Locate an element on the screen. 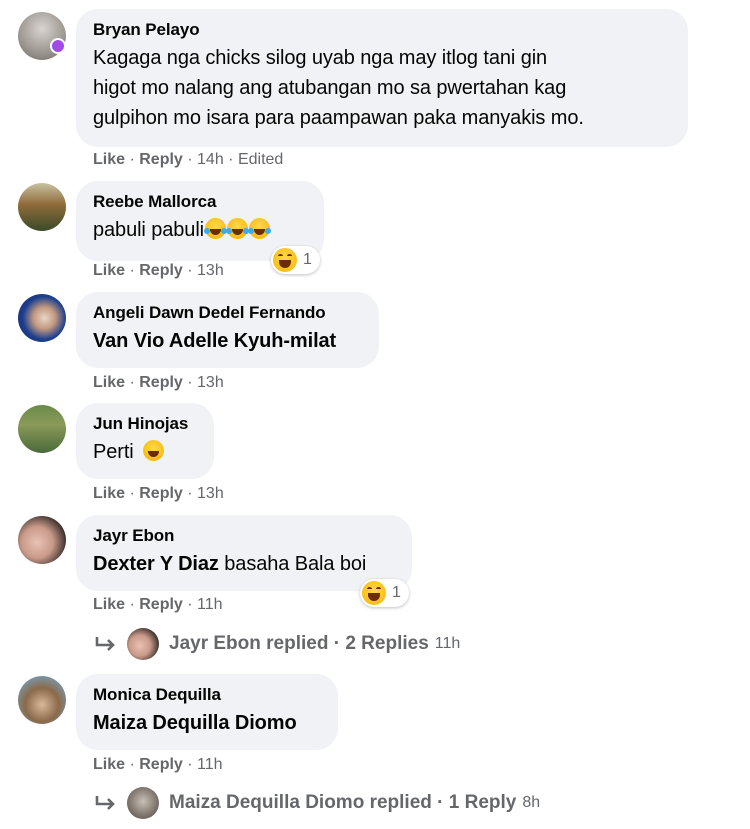  comment-author: Angeli Dawn Dedel Fernando is located at coordinates (228, 313).